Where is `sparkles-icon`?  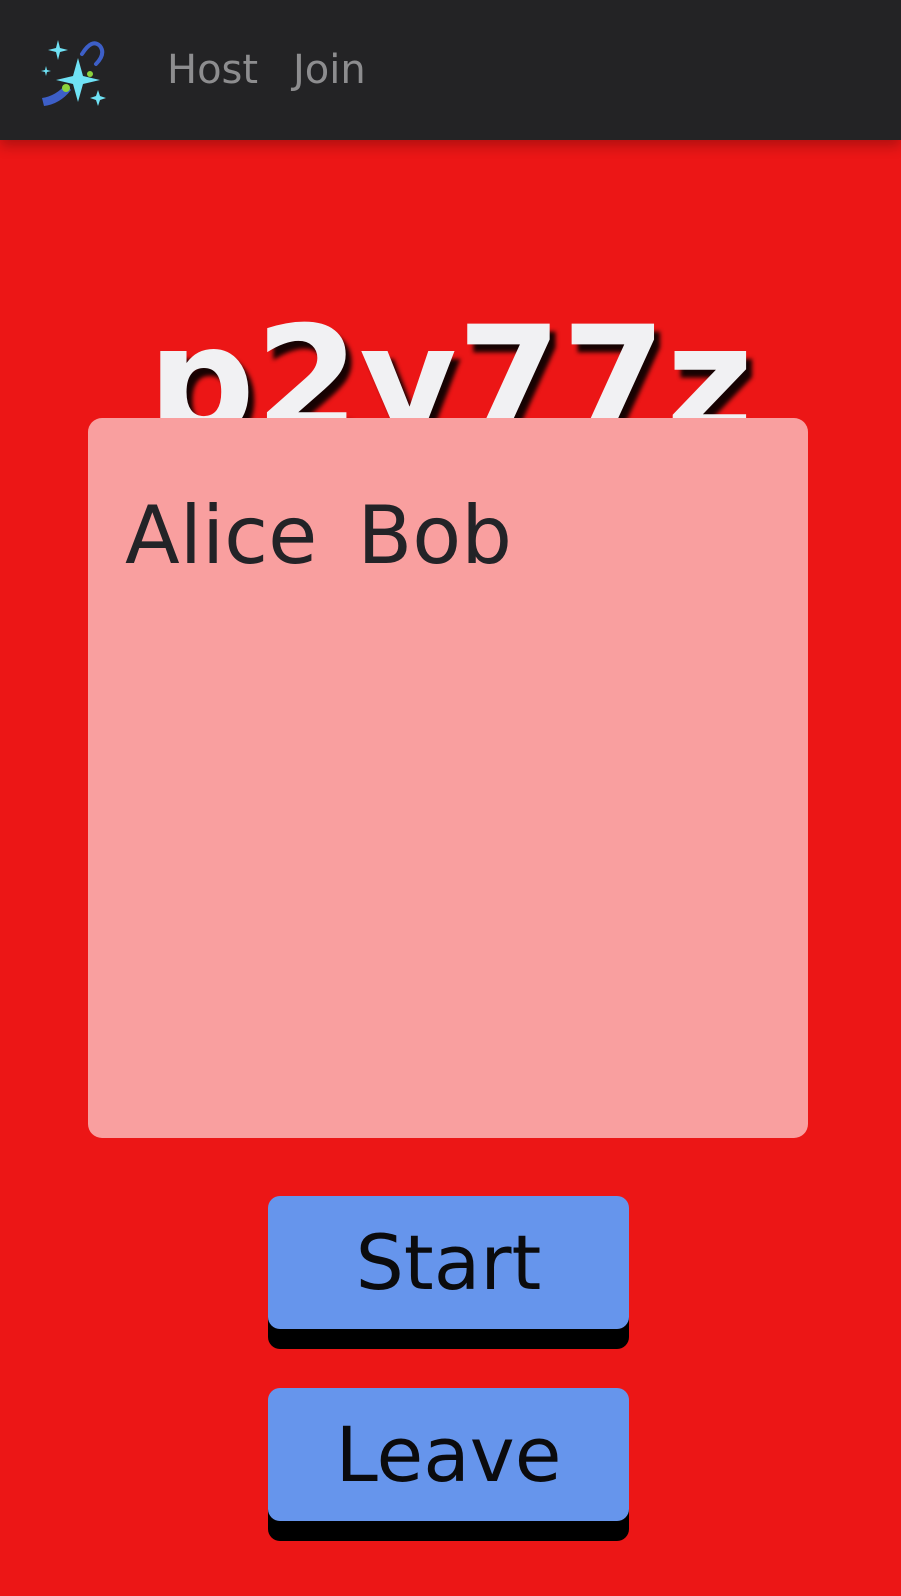 sparkles-icon is located at coordinates (73, 73).